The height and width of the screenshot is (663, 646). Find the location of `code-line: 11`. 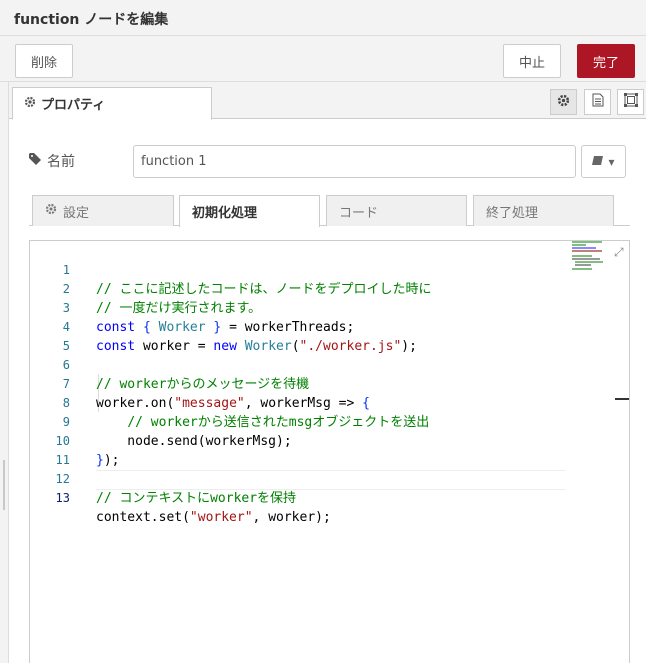

code-line: 11 is located at coordinates (329, 449).